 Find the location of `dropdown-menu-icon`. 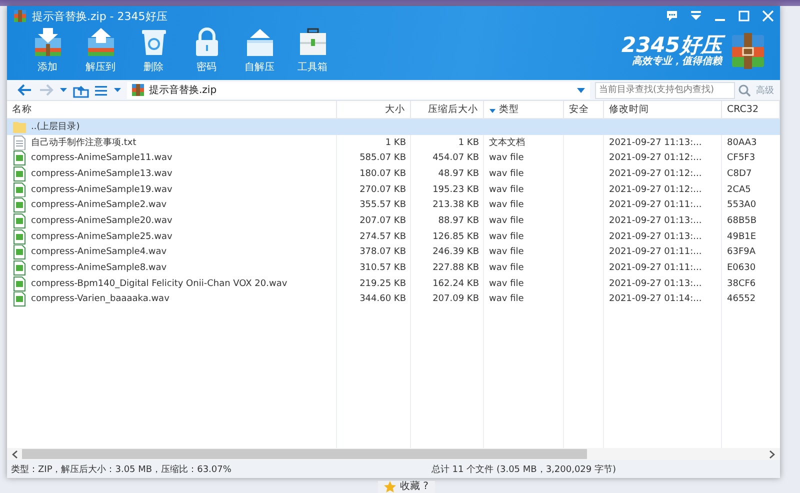

dropdown-menu-icon is located at coordinates (696, 16).